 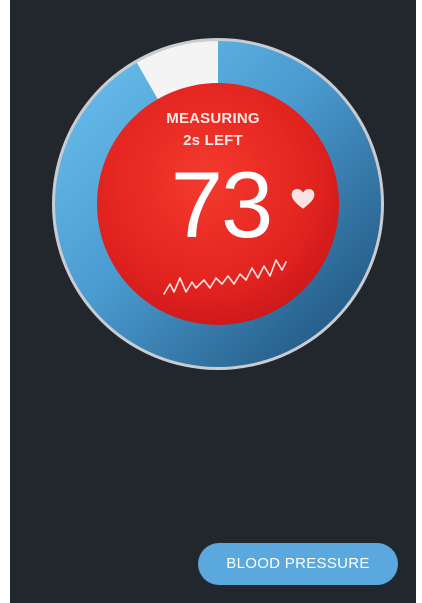 What do you see at coordinates (222, 204) in the screenshot?
I see `heart-rate-value: 73` at bounding box center [222, 204].